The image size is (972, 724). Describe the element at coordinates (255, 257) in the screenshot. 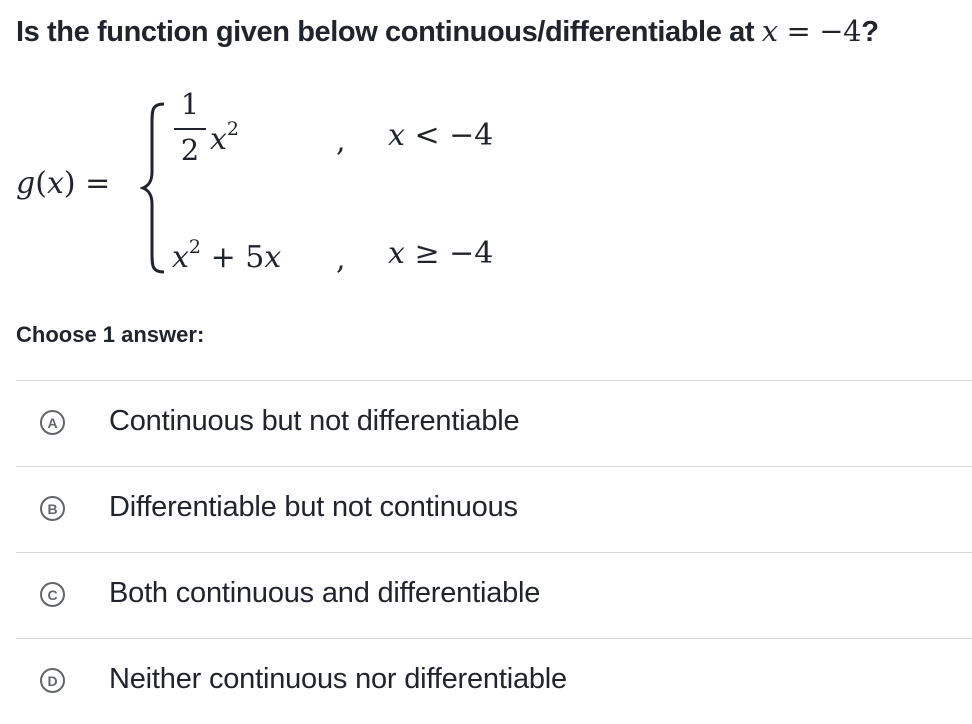

I see `piece2-coefficient: 5` at that location.